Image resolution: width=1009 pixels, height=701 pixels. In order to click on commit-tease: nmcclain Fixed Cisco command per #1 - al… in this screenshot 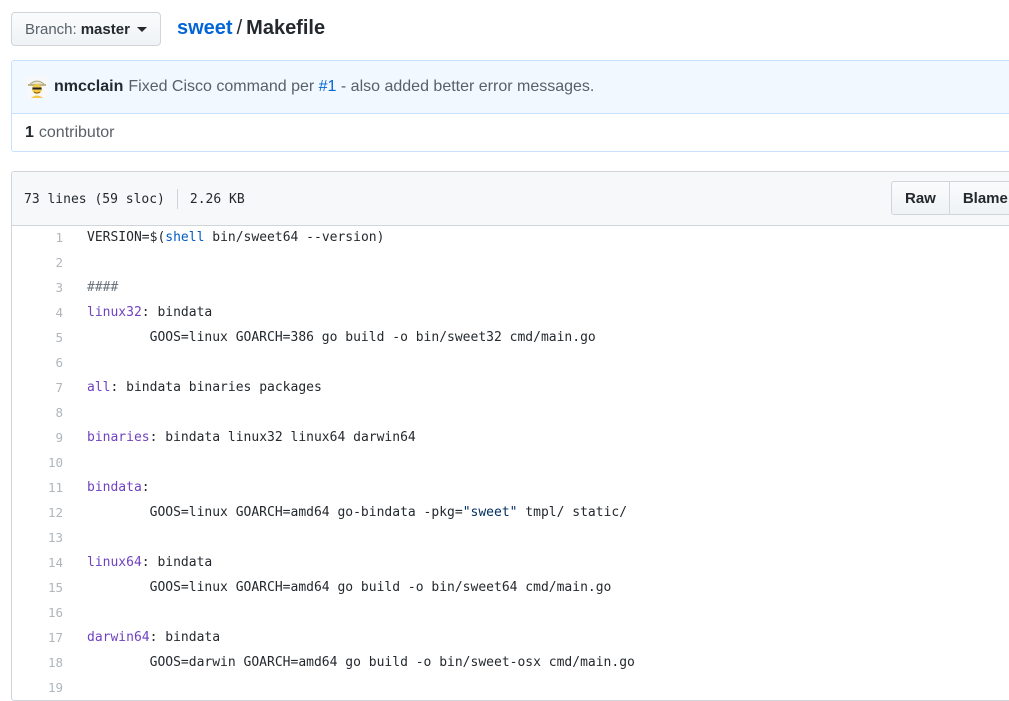, I will do `click(510, 87)`.